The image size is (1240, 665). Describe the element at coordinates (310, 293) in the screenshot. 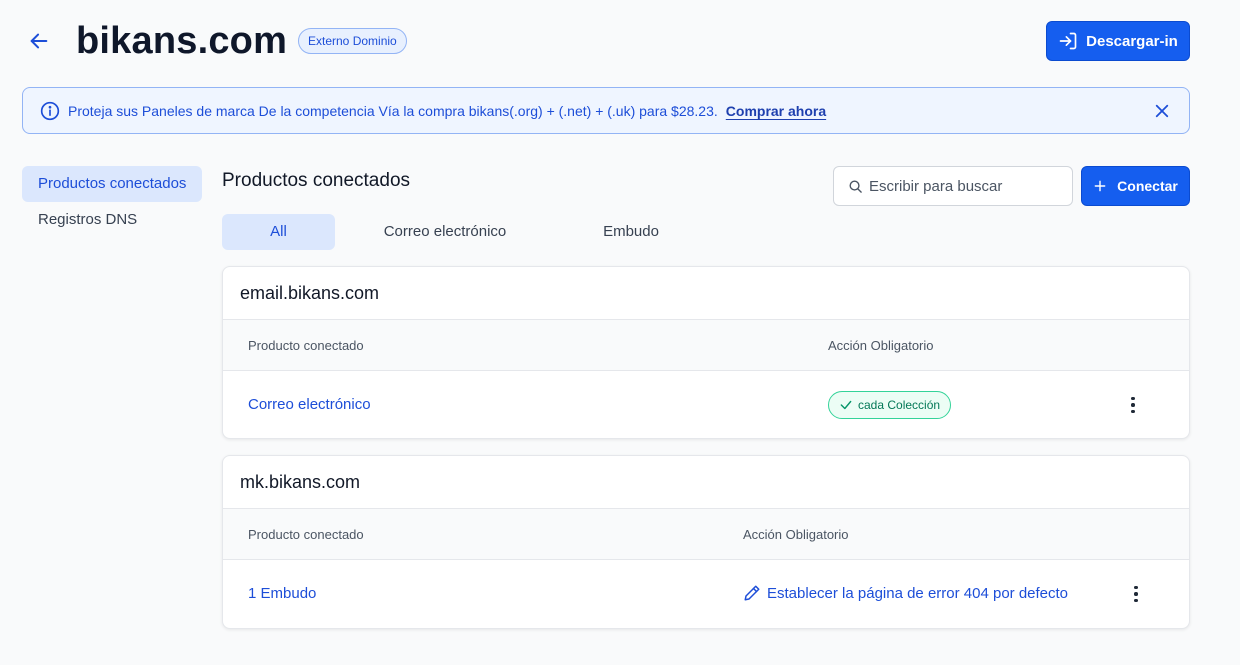

I see `card-domain-title: email.bikans.com` at that location.